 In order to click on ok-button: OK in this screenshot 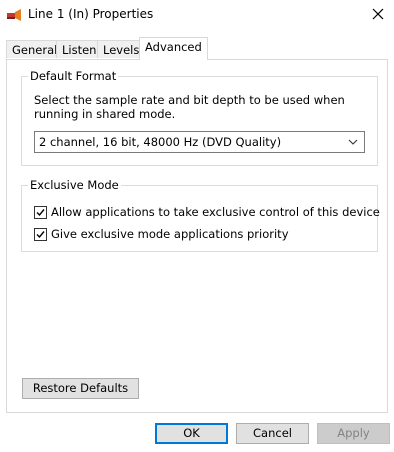, I will do `click(191, 433)`.